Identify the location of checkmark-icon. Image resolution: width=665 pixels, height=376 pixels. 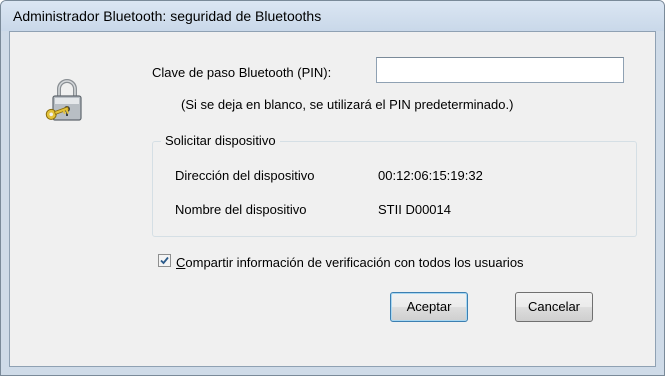
(164, 260).